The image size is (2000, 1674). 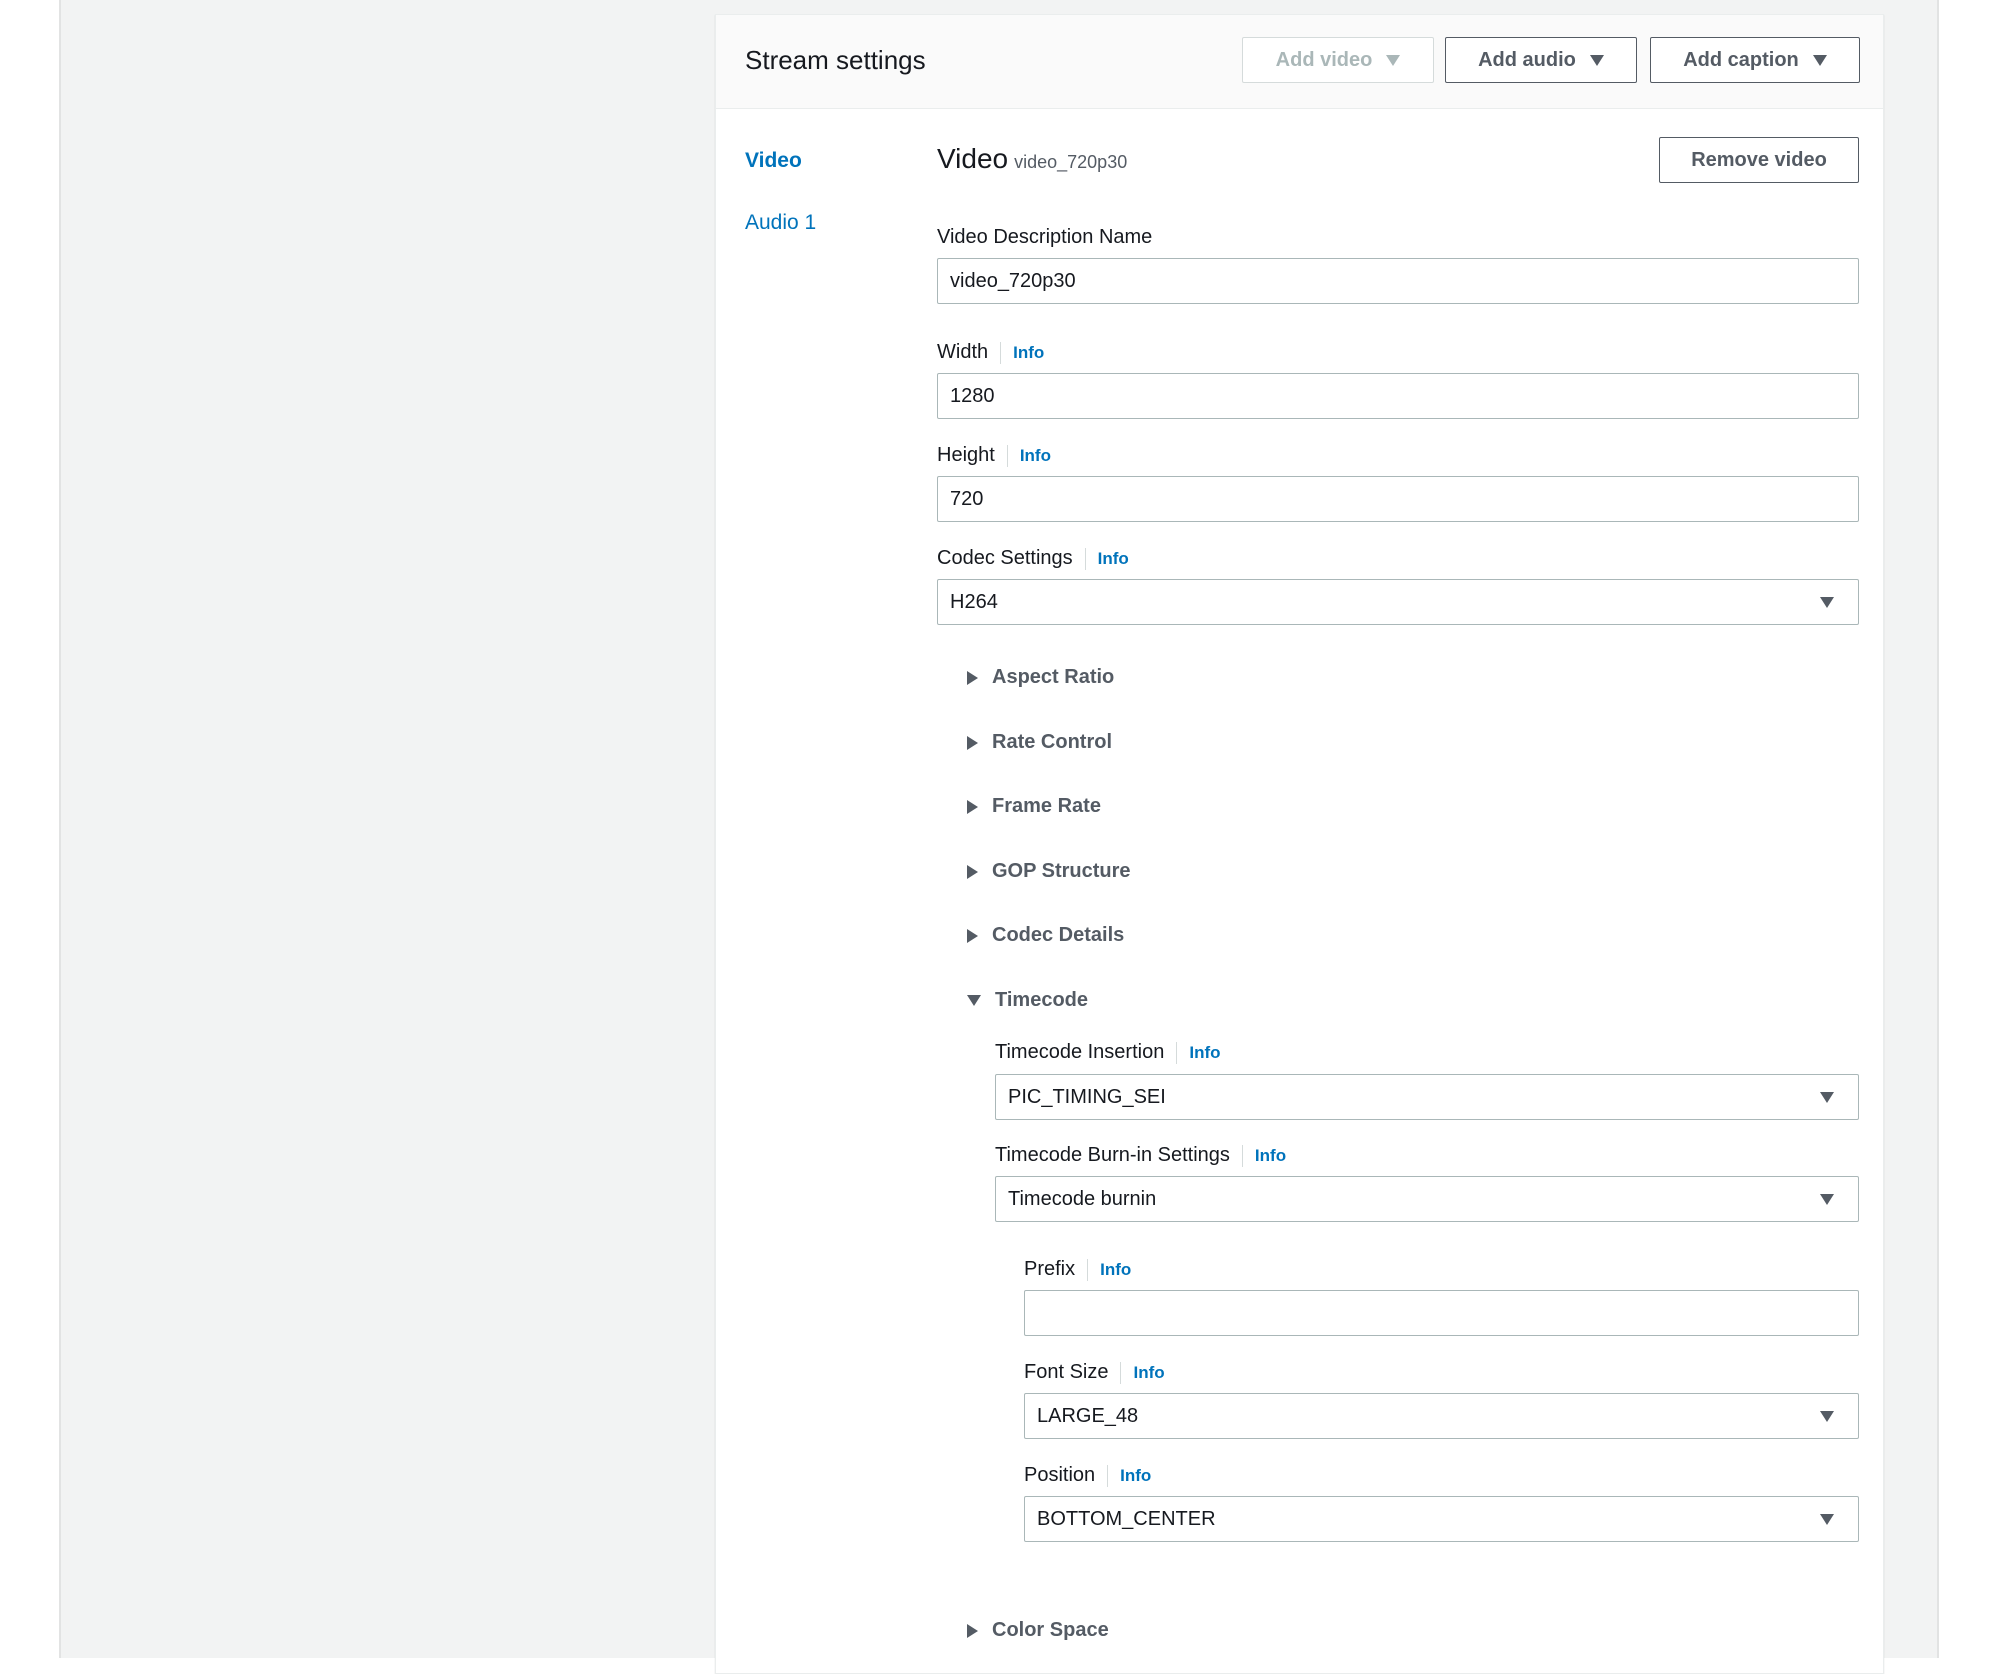 What do you see at coordinates (1053, 677) in the screenshot?
I see `aspect-ratio-label: Aspect Ratio` at bounding box center [1053, 677].